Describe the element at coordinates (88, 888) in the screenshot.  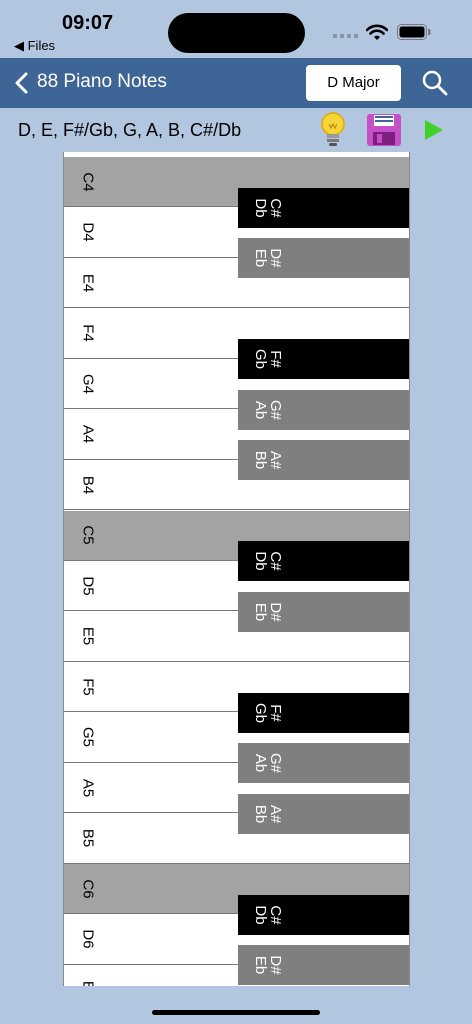
I see `white-key-label: C6` at that location.